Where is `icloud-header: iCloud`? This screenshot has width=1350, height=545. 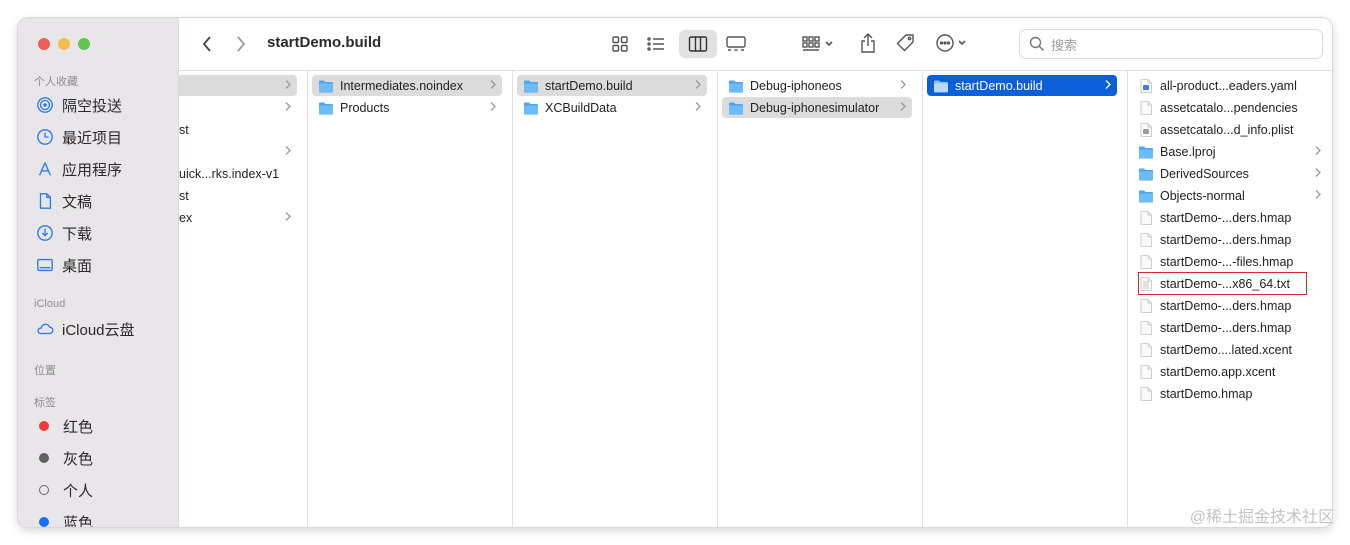 icloud-header: iCloud is located at coordinates (50, 304).